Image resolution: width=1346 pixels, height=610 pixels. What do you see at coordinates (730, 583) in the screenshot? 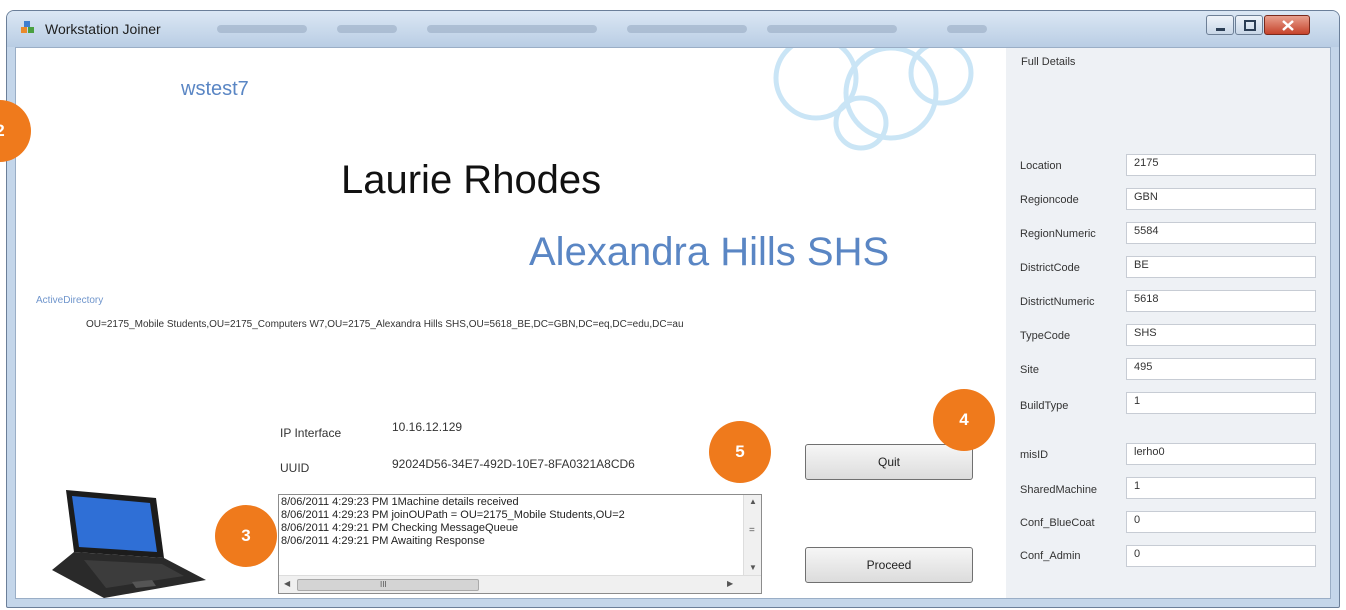
I see `scroll-right-icon: ▶` at bounding box center [730, 583].